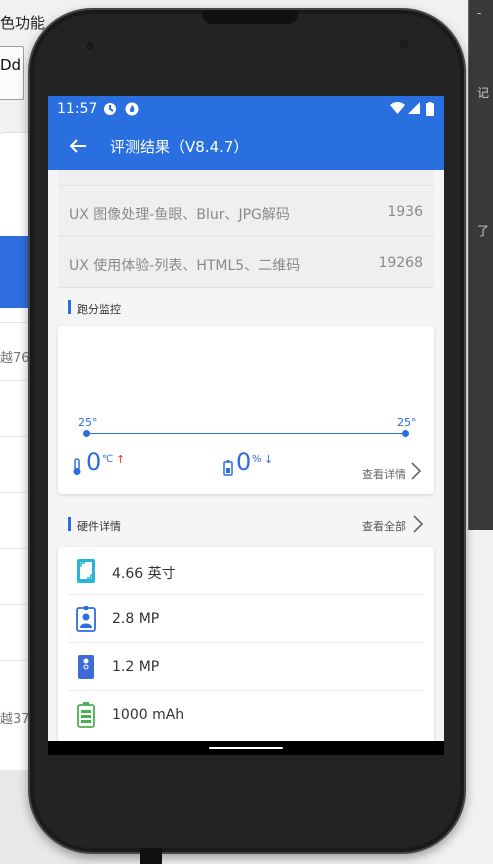  I want to click on score-label: UX 图像处理-鱼眼、Blur、JPG解码, so click(179, 215).